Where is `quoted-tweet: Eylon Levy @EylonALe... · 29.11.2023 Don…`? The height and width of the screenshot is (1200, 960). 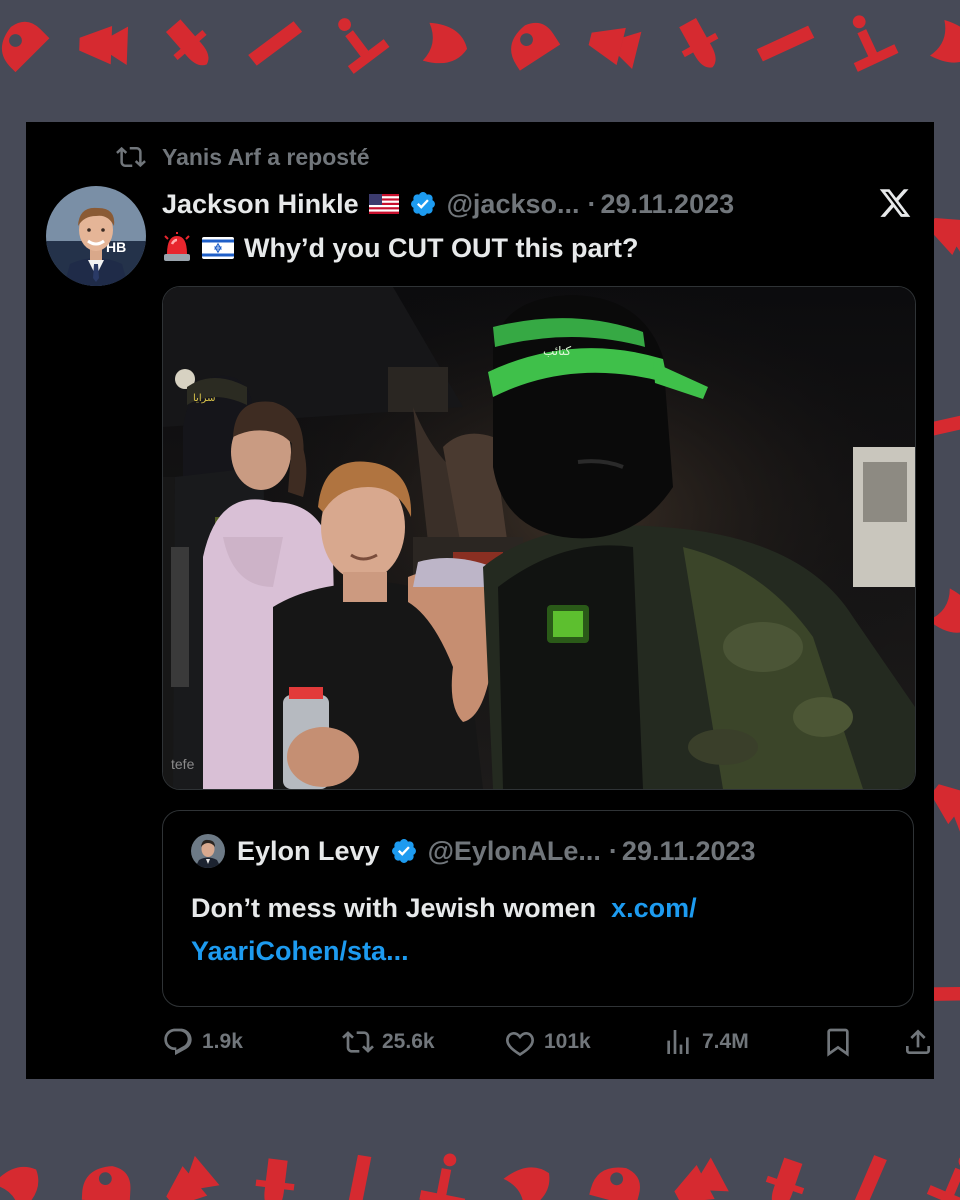 quoted-tweet: Eylon Levy @EylonALe... · 29.11.2023 Don… is located at coordinates (538, 908).